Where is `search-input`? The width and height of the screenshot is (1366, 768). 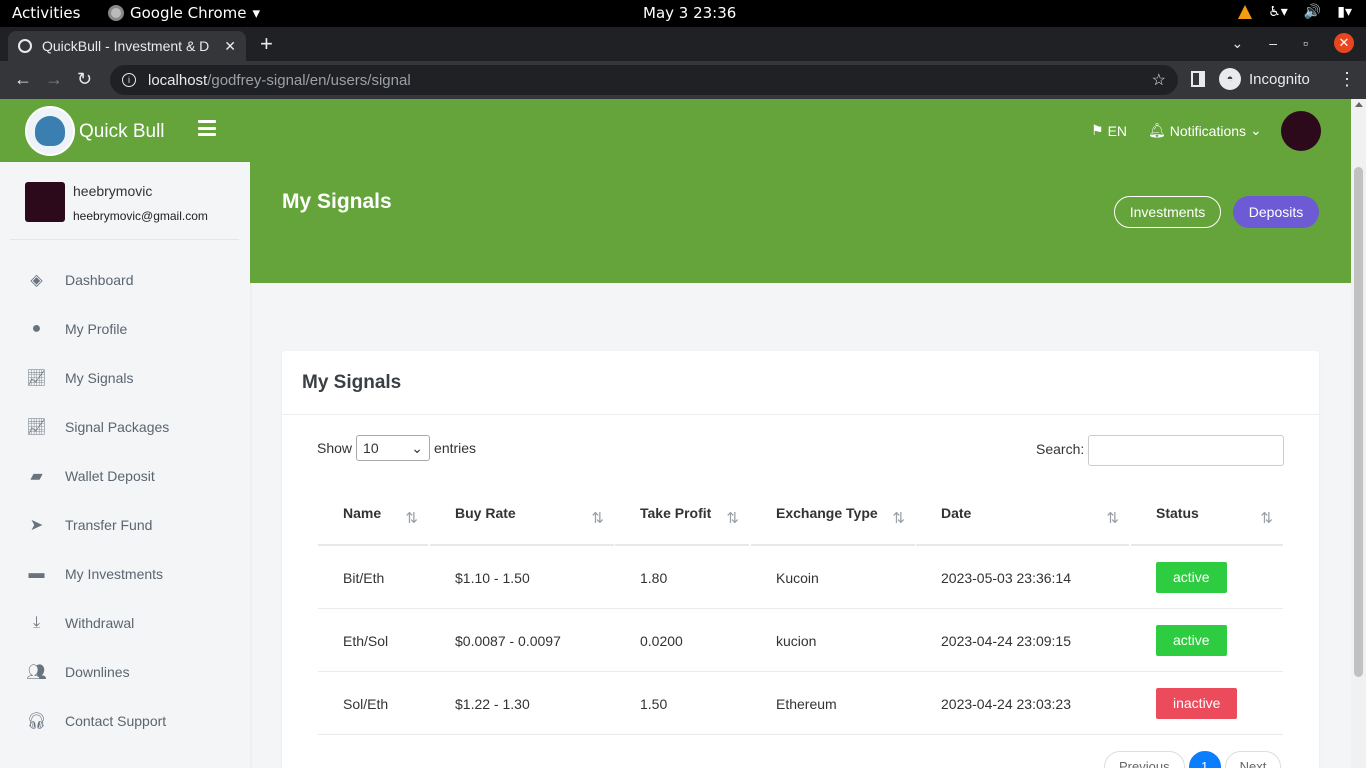 search-input is located at coordinates (1186, 450).